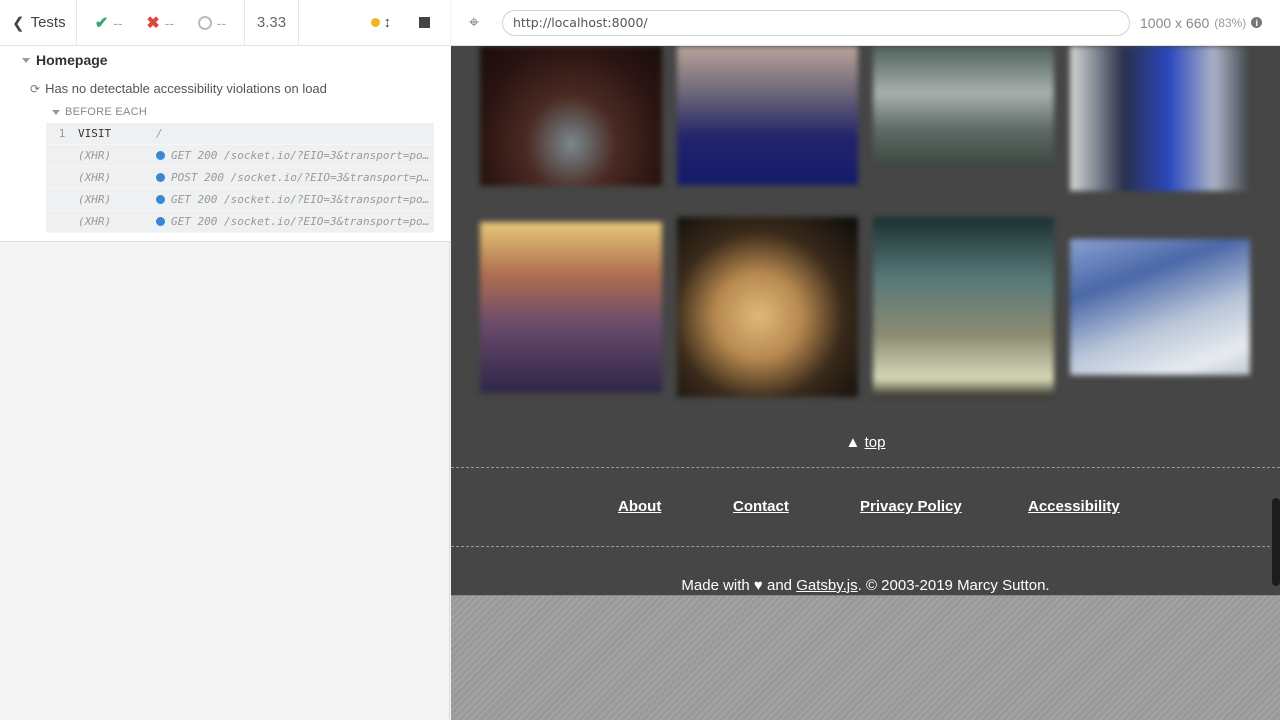  I want to click on back-to-top: ▲ top, so click(865, 442).